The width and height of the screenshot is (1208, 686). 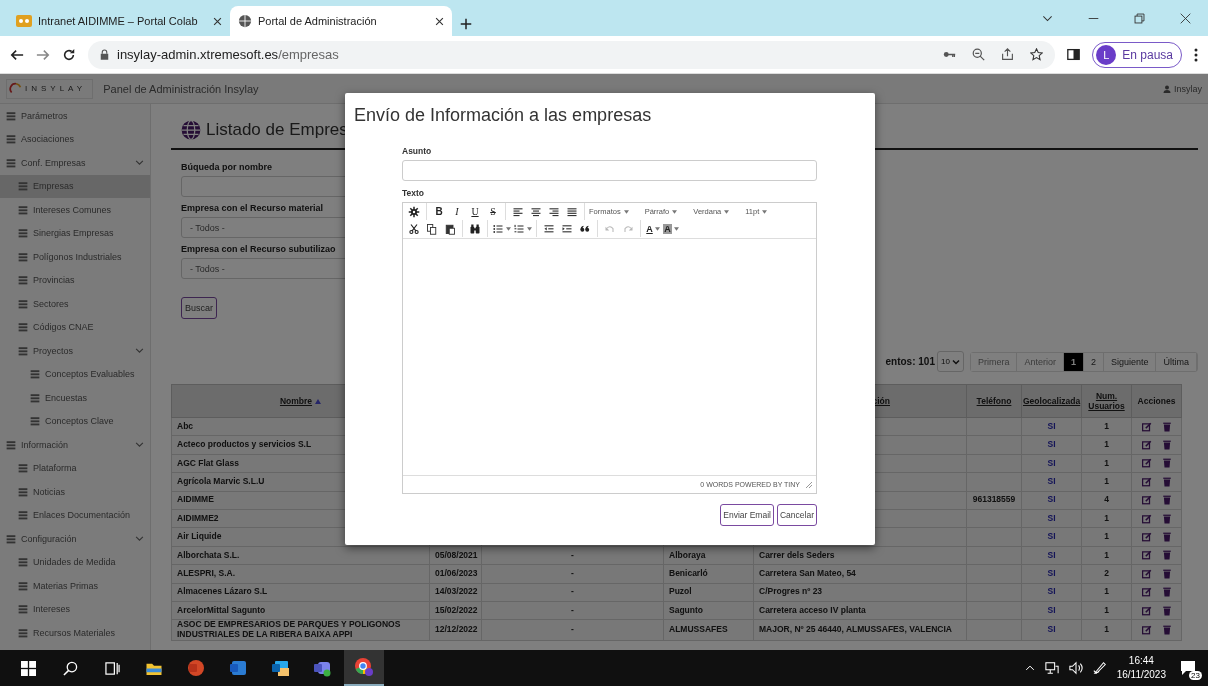 What do you see at coordinates (217, 21) in the screenshot?
I see `close-icon` at bounding box center [217, 21].